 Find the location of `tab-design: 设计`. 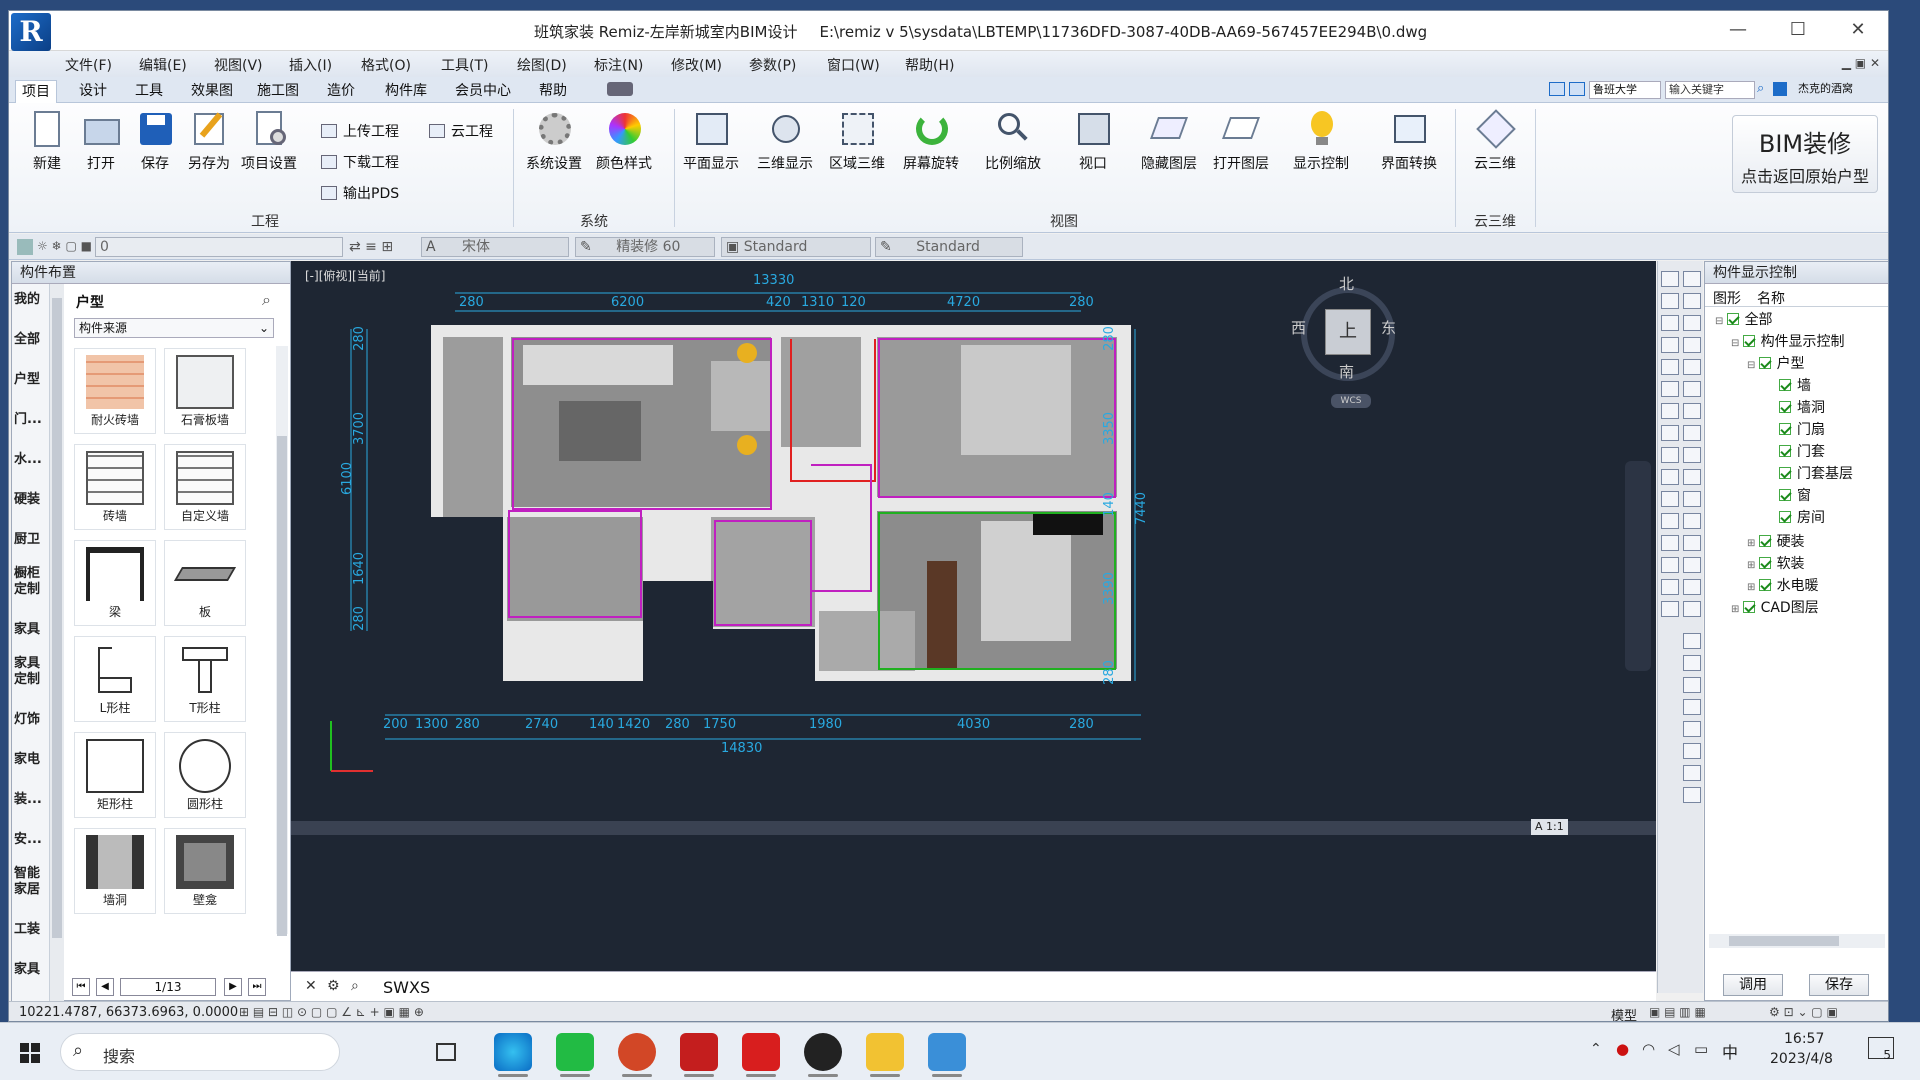

tab-design: 设计 is located at coordinates (93, 91).